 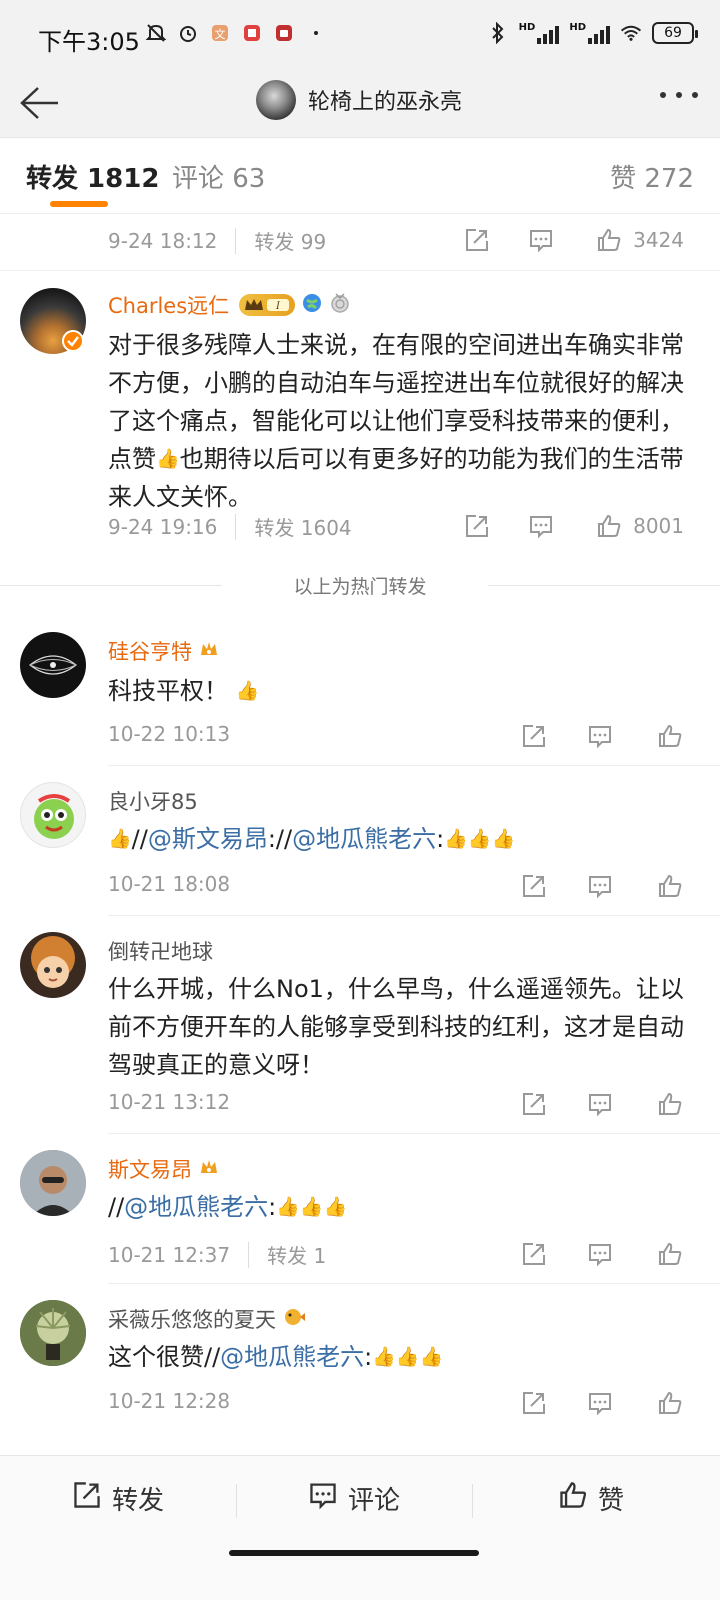 I want to click on post-text: 这个很赞//@地瓜熊老六:👍👍👍, so click(x=403, y=1357).